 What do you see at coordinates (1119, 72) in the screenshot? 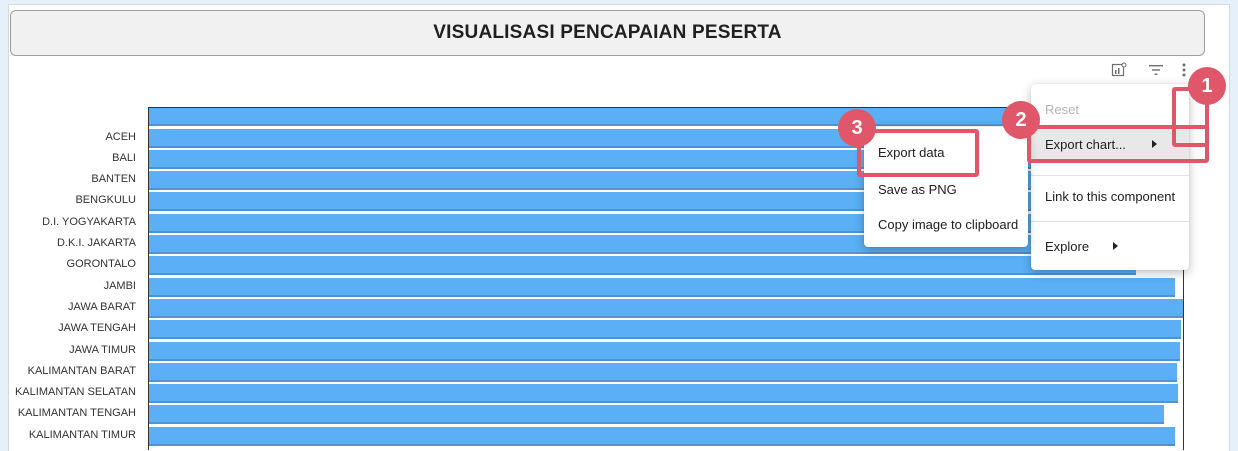
I see `chart-explore-icon` at bounding box center [1119, 72].